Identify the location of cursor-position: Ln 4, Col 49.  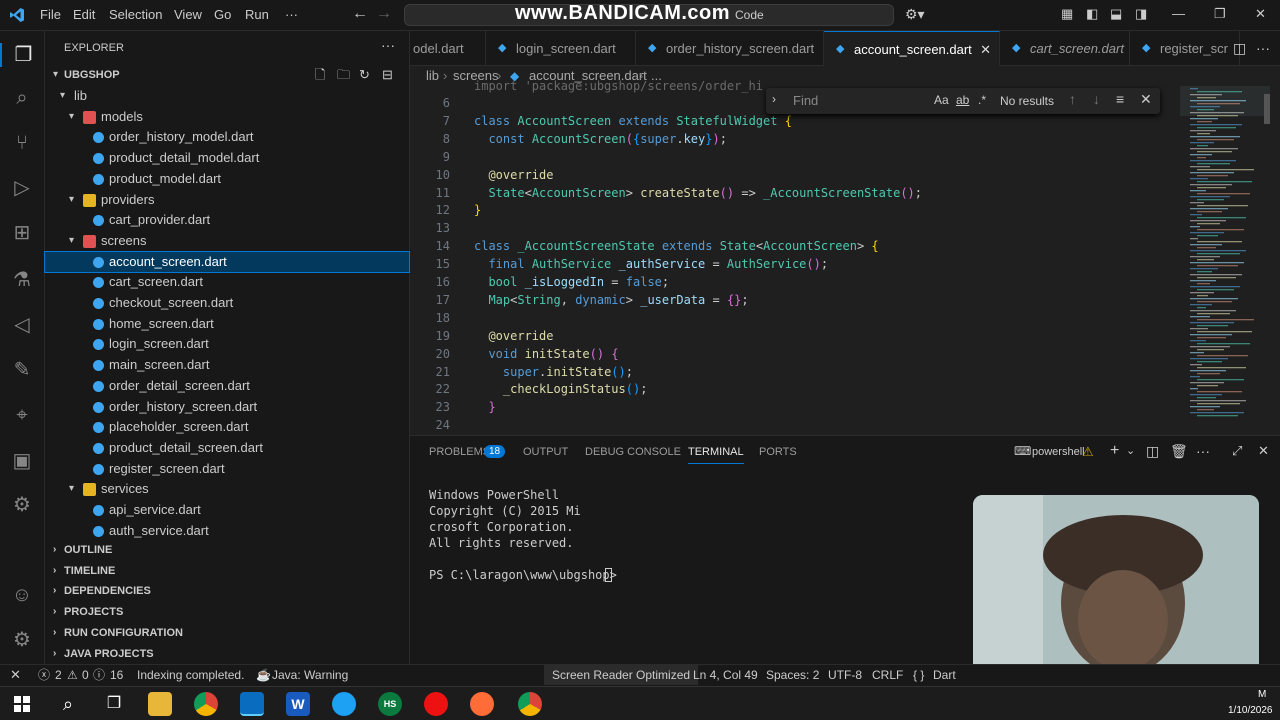
(725, 675).